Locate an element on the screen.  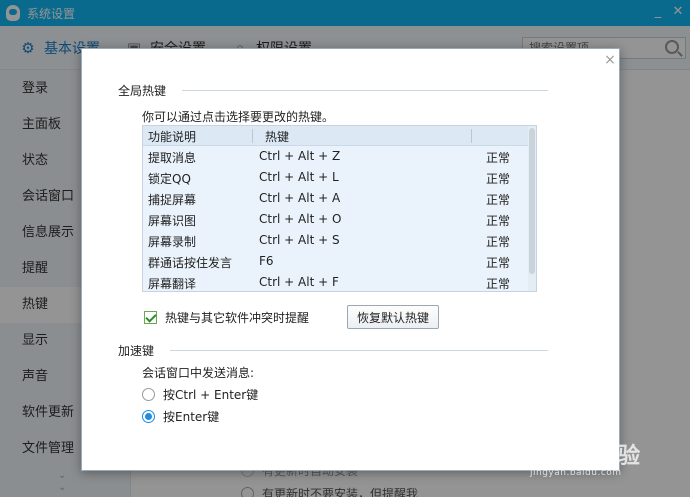
watermark-main: Bai度经验 is located at coordinates (586, 456).